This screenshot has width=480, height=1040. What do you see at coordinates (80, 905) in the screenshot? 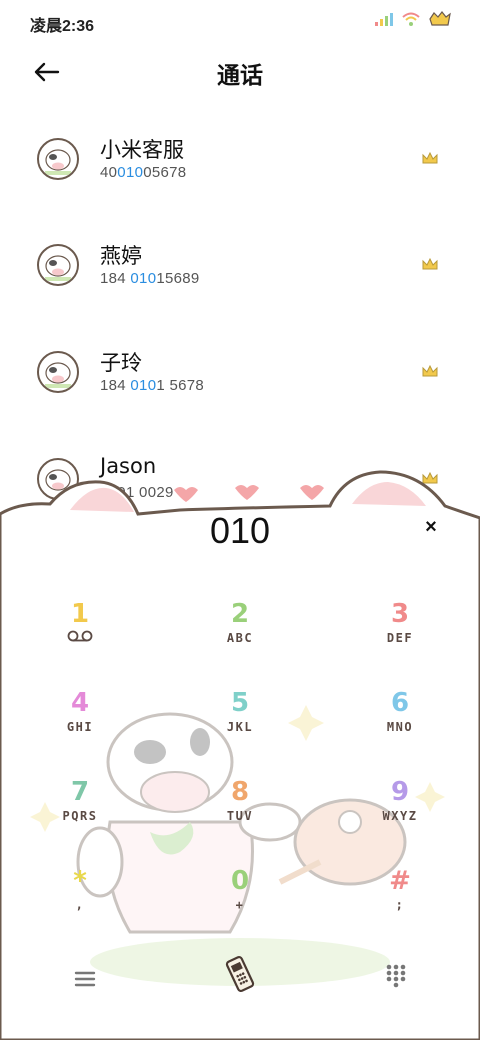
I see `key-letters: ,` at bounding box center [80, 905].